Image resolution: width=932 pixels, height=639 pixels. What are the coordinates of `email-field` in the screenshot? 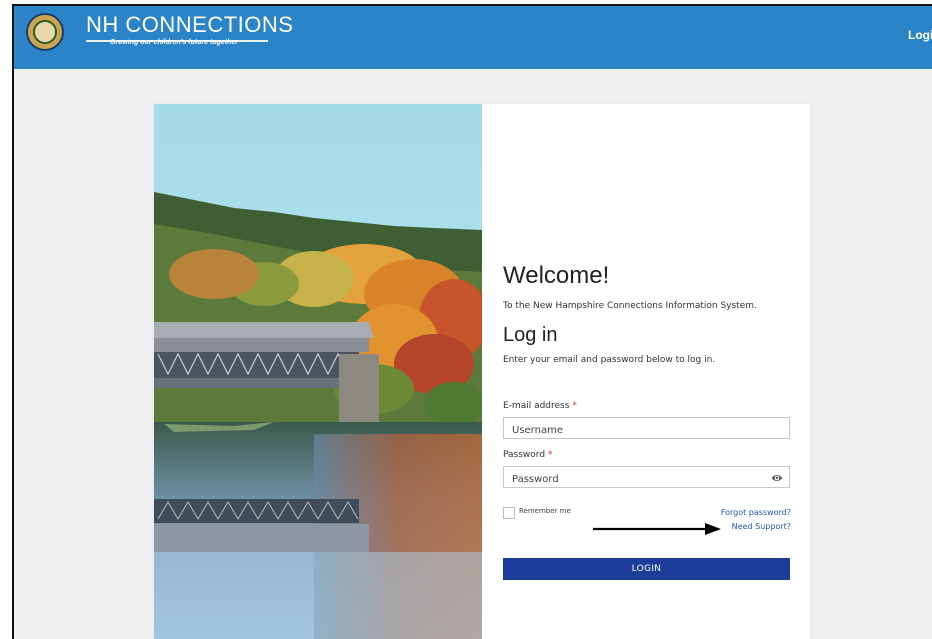 It's located at (646, 429).